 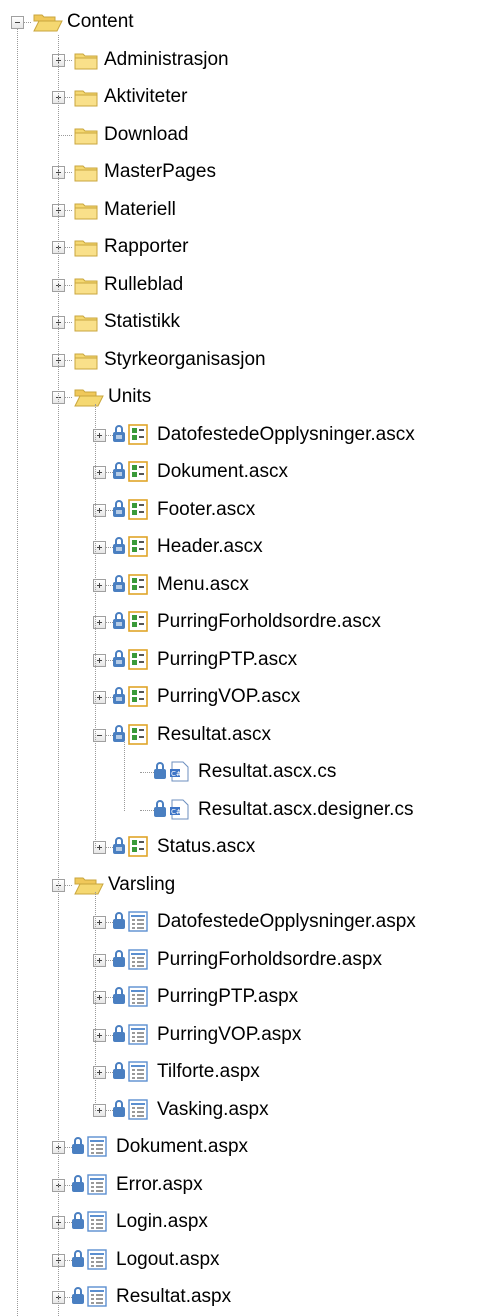 I want to click on tree-item-label: Aktiviteter, so click(x=146, y=96).